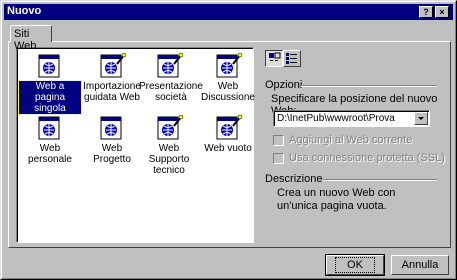 This screenshot has height=280, width=457. Describe the element at coordinates (442, 12) in the screenshot. I see `close-button: ×` at that location.